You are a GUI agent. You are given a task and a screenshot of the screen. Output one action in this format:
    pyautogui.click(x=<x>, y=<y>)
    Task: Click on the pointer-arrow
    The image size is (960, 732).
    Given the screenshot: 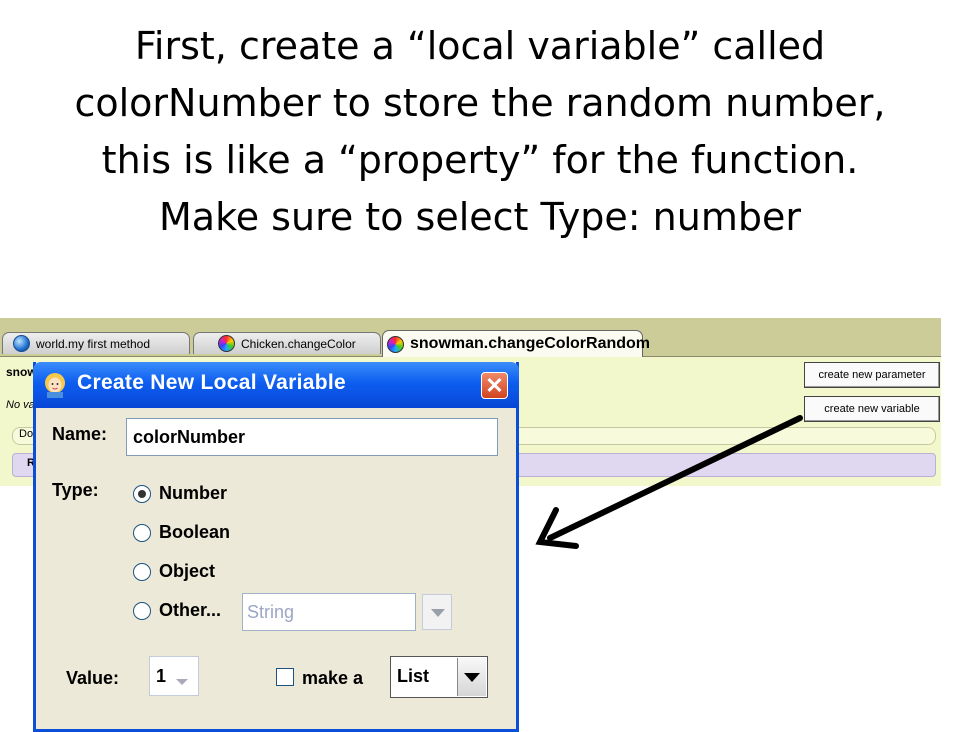 What is the action you would take?
    pyautogui.click(x=669, y=482)
    